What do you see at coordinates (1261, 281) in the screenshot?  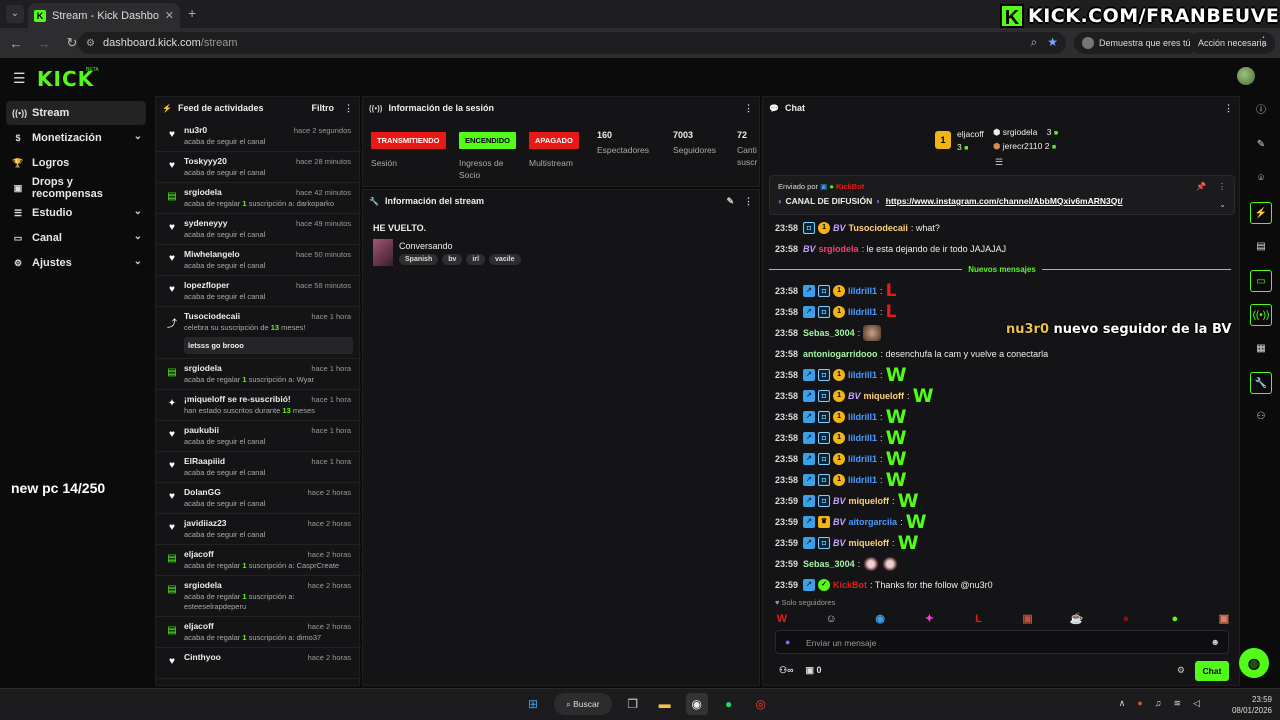 I see `chat-toggle-icon: ▭` at bounding box center [1261, 281].